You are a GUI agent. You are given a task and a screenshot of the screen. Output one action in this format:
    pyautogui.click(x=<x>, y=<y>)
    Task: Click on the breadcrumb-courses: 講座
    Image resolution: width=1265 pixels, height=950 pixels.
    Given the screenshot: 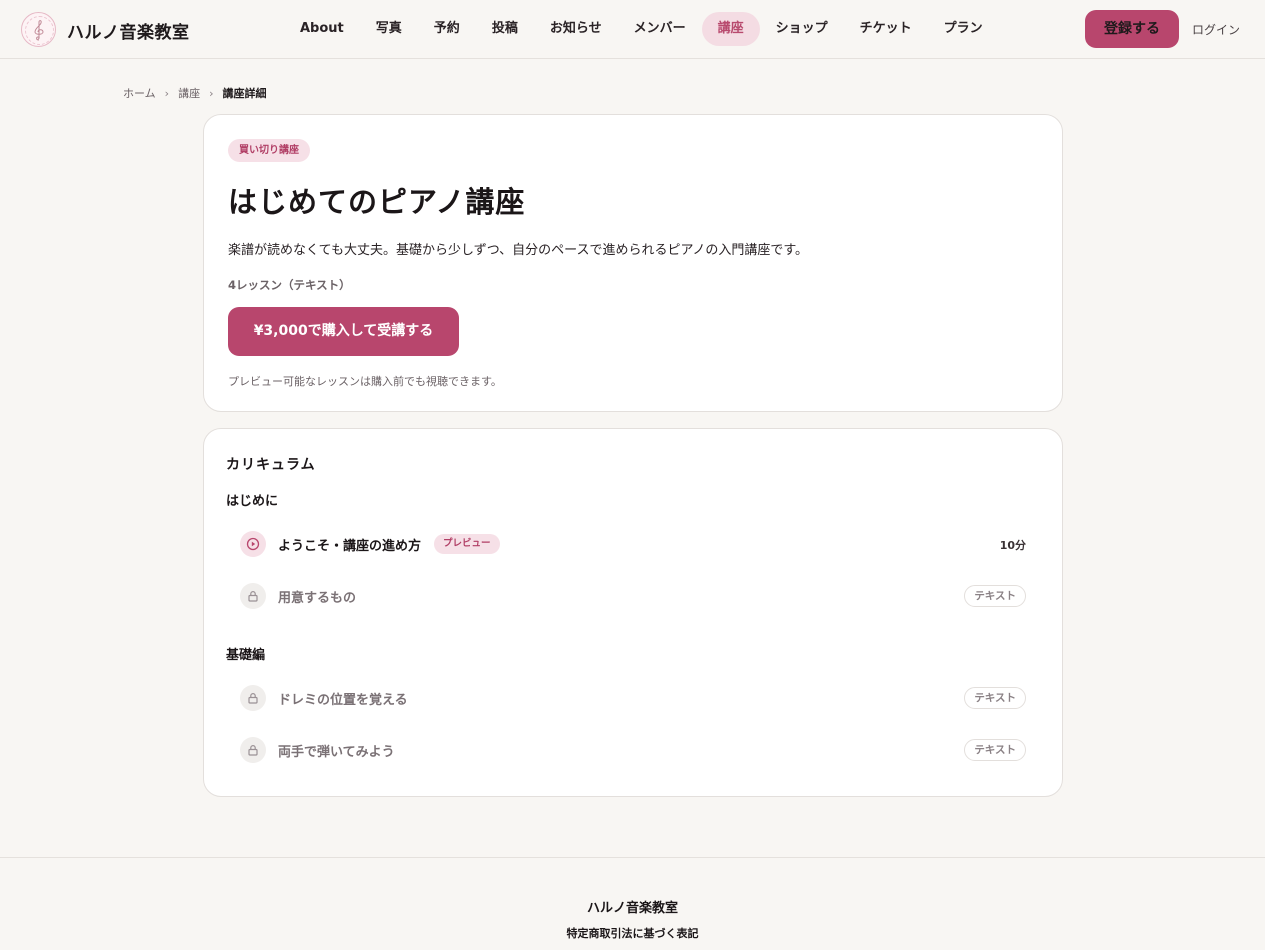 What is the action you would take?
    pyautogui.click(x=189, y=93)
    